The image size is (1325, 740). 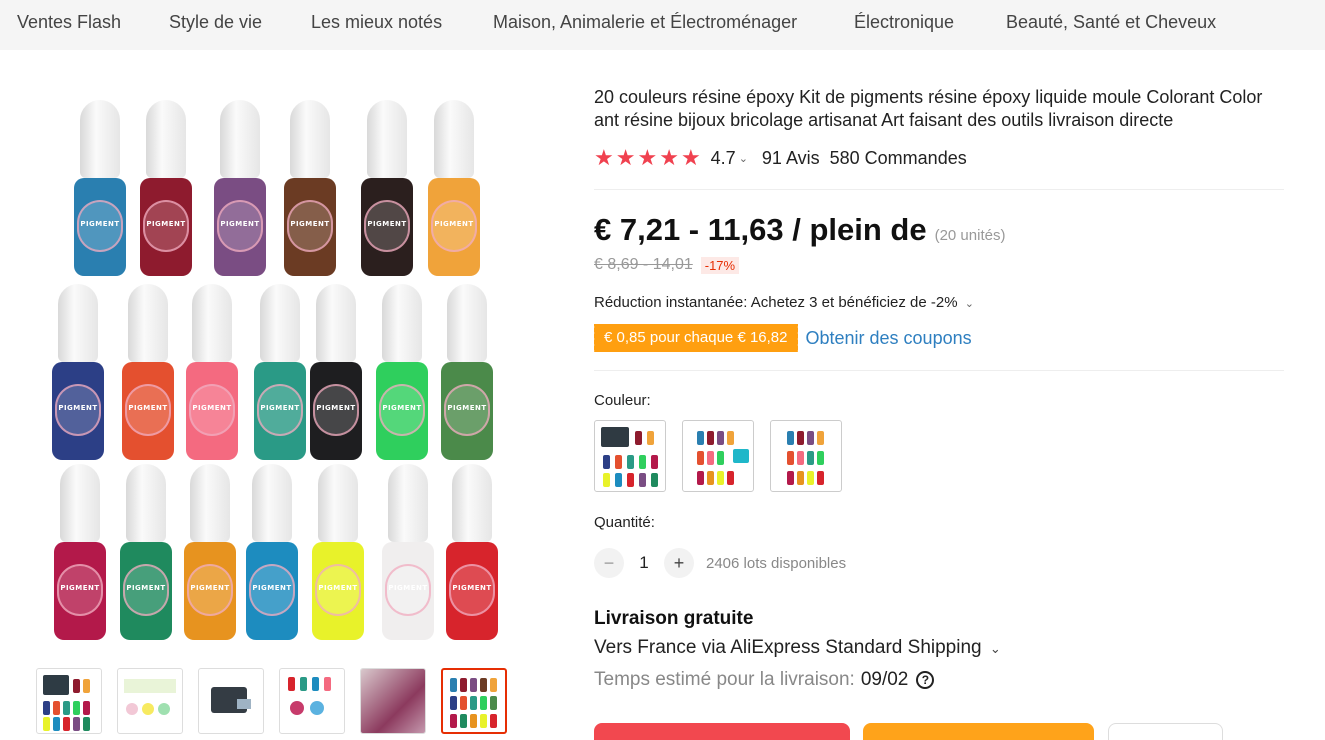 What do you see at coordinates (978, 731) in the screenshot?
I see `add-to-cart-button` at bounding box center [978, 731].